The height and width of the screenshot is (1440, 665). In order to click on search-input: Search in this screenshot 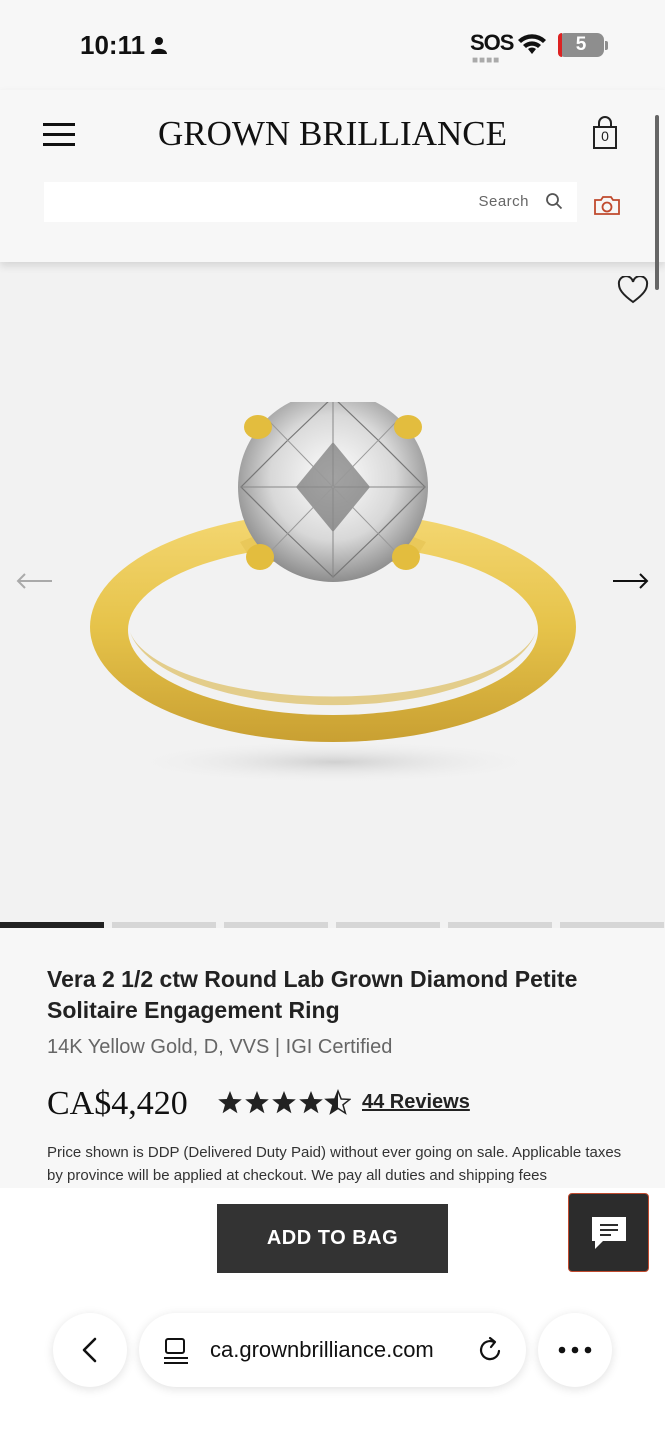, I will do `click(310, 202)`.